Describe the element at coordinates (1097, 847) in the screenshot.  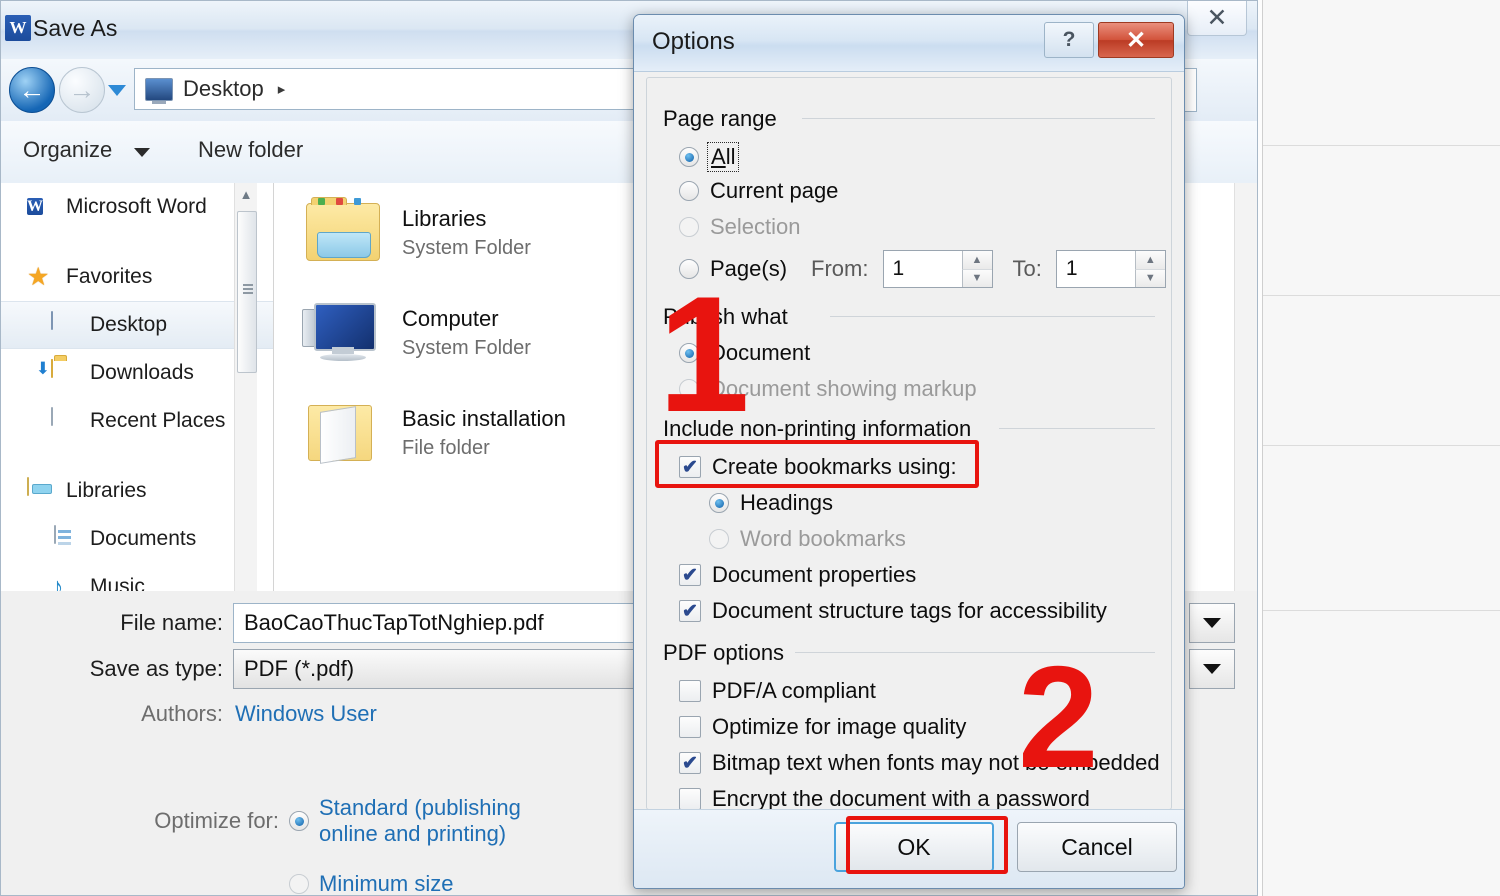
I see `cancel-button: Cancel` at that location.